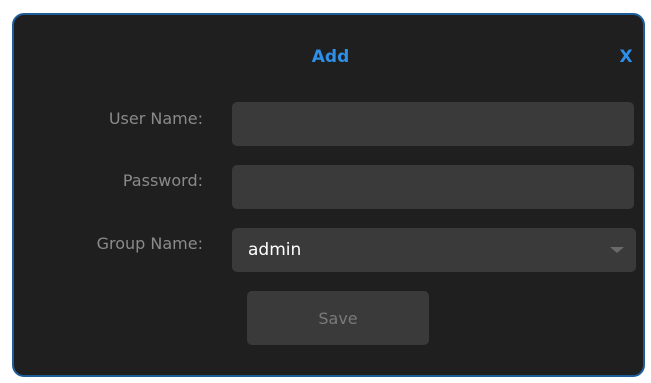 This screenshot has height=383, width=651. I want to click on password-input, so click(433, 187).